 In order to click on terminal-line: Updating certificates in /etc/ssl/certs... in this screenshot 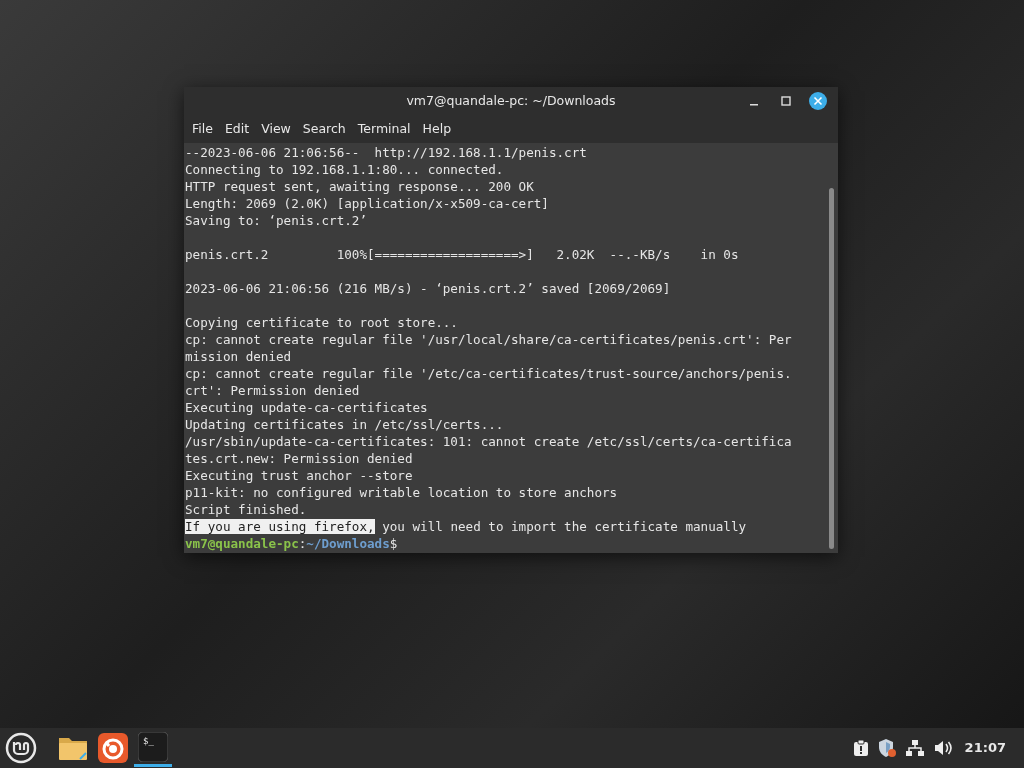, I will do `click(344, 424)`.